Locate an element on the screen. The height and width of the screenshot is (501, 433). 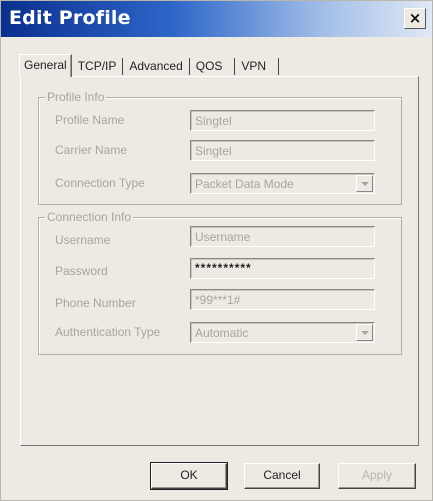
password-value: ********** is located at coordinates (223, 268).